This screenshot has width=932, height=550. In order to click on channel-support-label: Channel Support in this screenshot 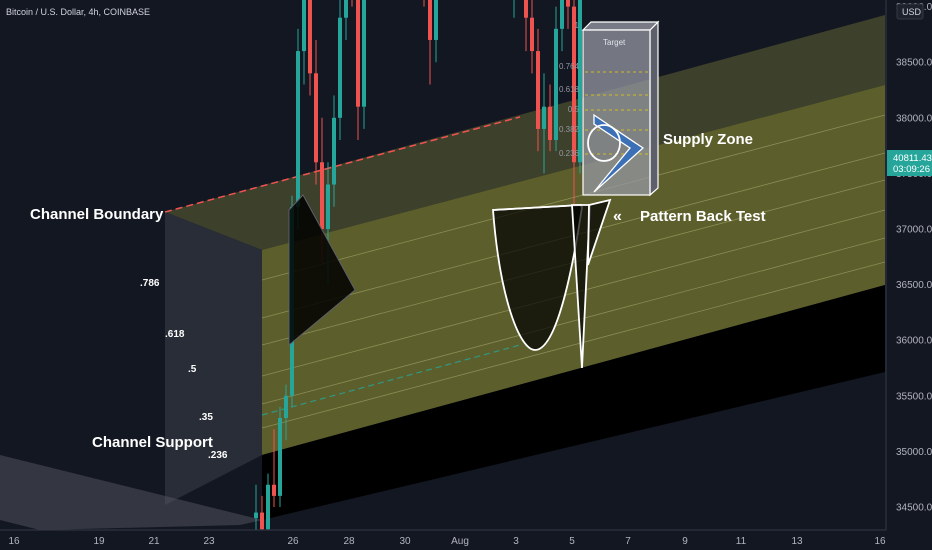, I will do `click(152, 442)`.